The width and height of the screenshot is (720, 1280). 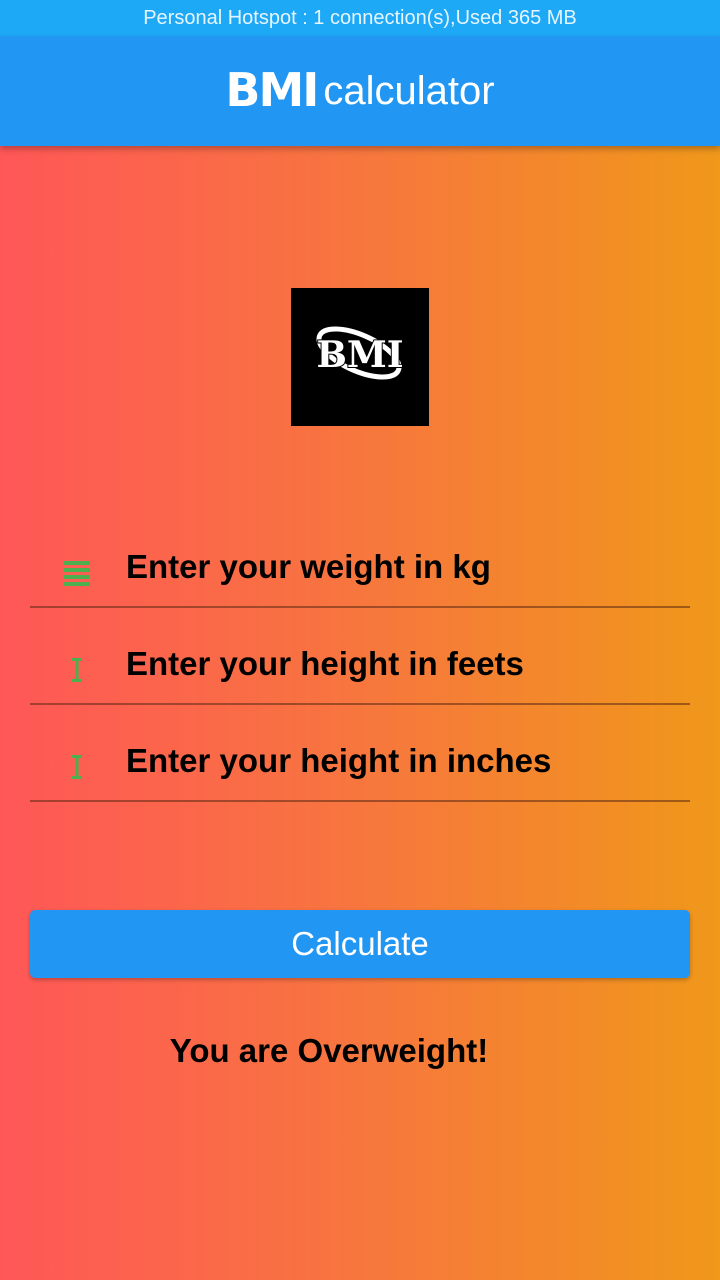 I want to click on app-title-bold: BMI, so click(x=272, y=90).